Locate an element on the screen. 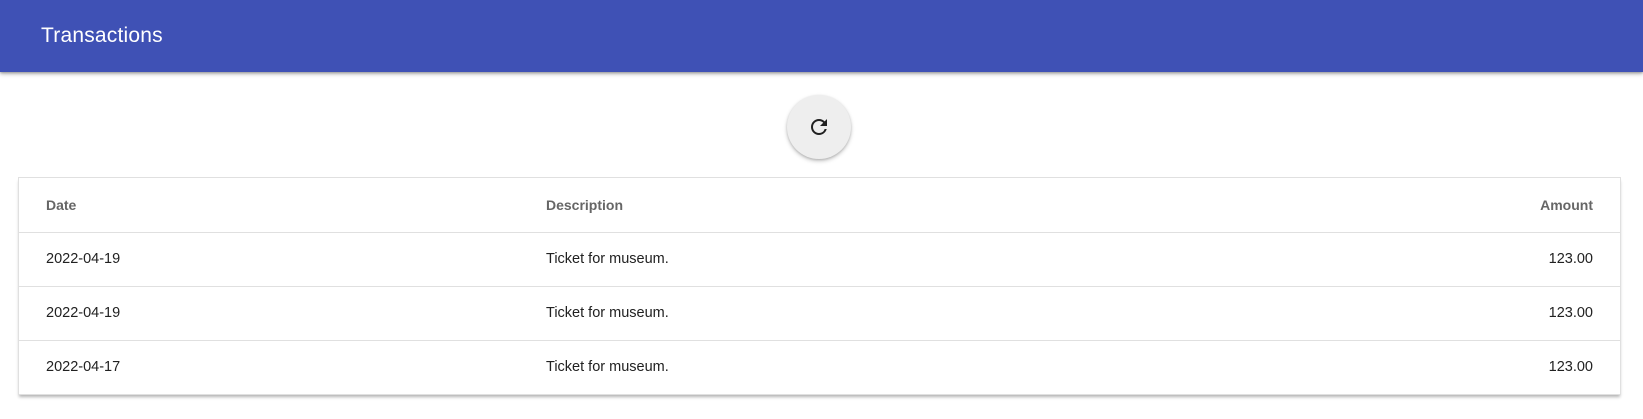 Image resolution: width=1643 pixels, height=419 pixels. table-header-row: Date Description Amount is located at coordinates (819, 205).